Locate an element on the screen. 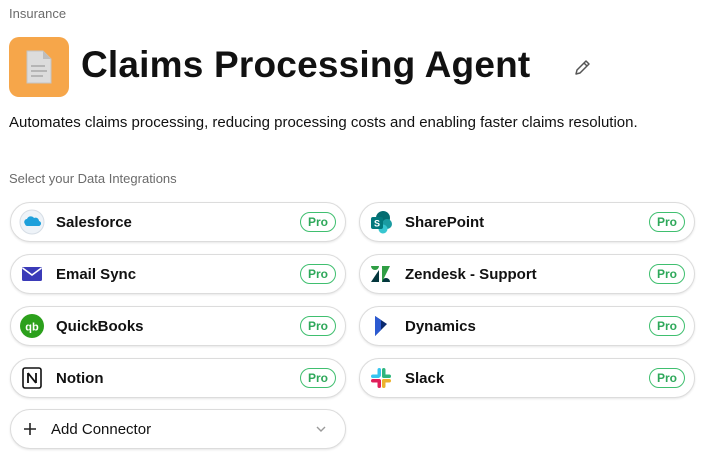 Image resolution: width=709 pixels, height=460 pixels. svg-text: S is located at coordinates (377, 224).